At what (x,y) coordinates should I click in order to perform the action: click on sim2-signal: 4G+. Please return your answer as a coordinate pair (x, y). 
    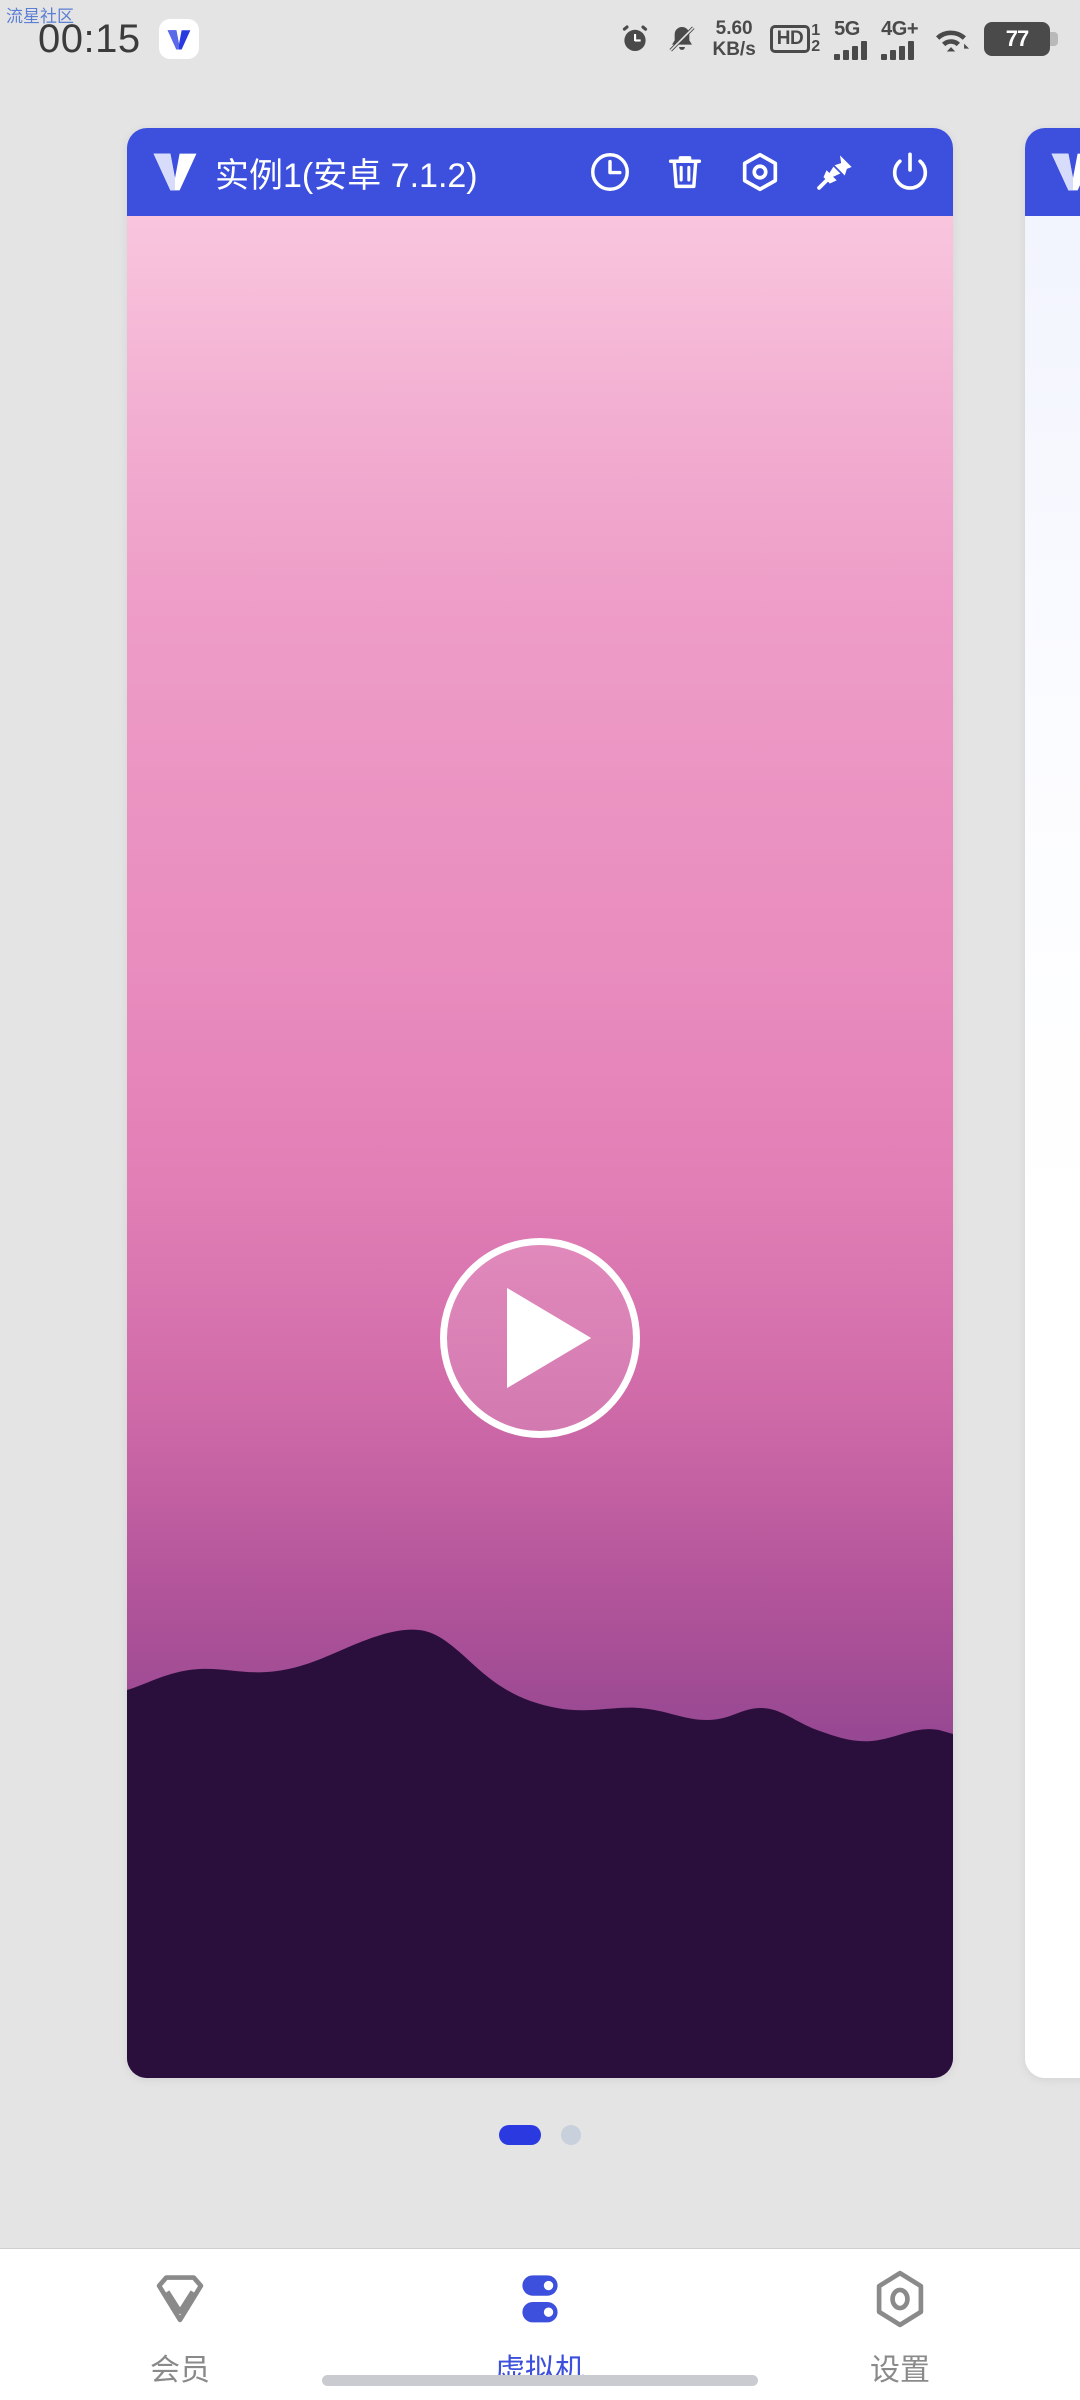
    Looking at the image, I should click on (899, 38).